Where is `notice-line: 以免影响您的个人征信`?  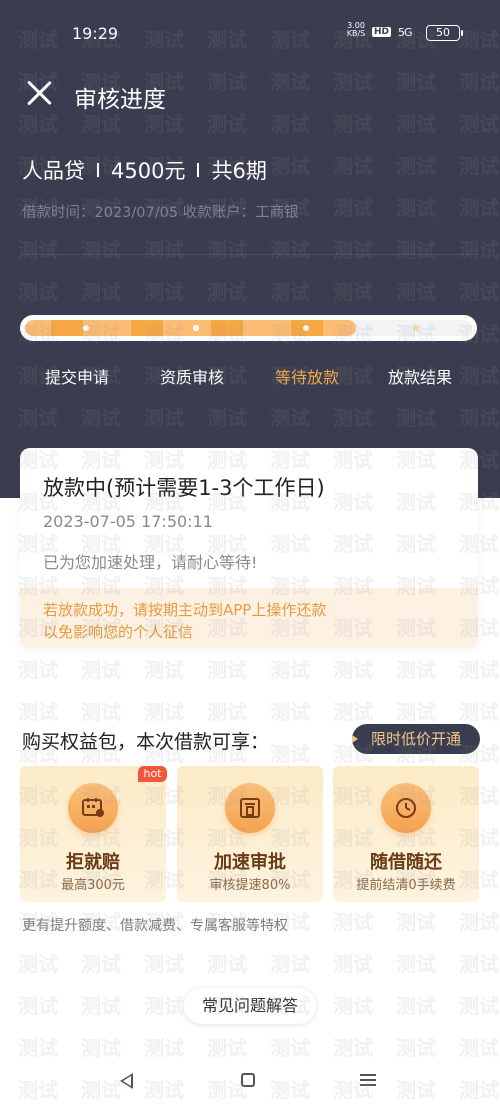
notice-line: 以免影响您的个人征信 is located at coordinates (118, 632).